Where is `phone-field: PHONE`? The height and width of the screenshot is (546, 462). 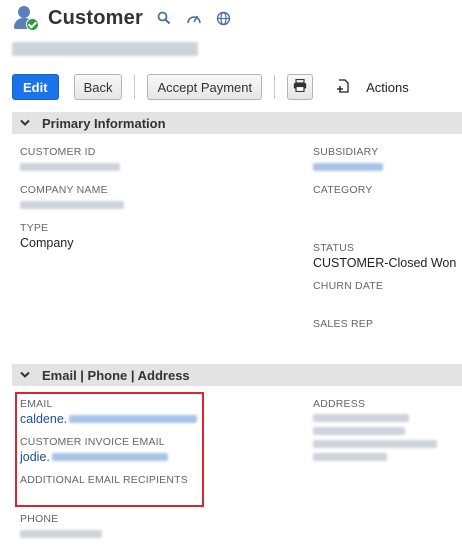 phone-field: PHONE is located at coordinates (61, 527).